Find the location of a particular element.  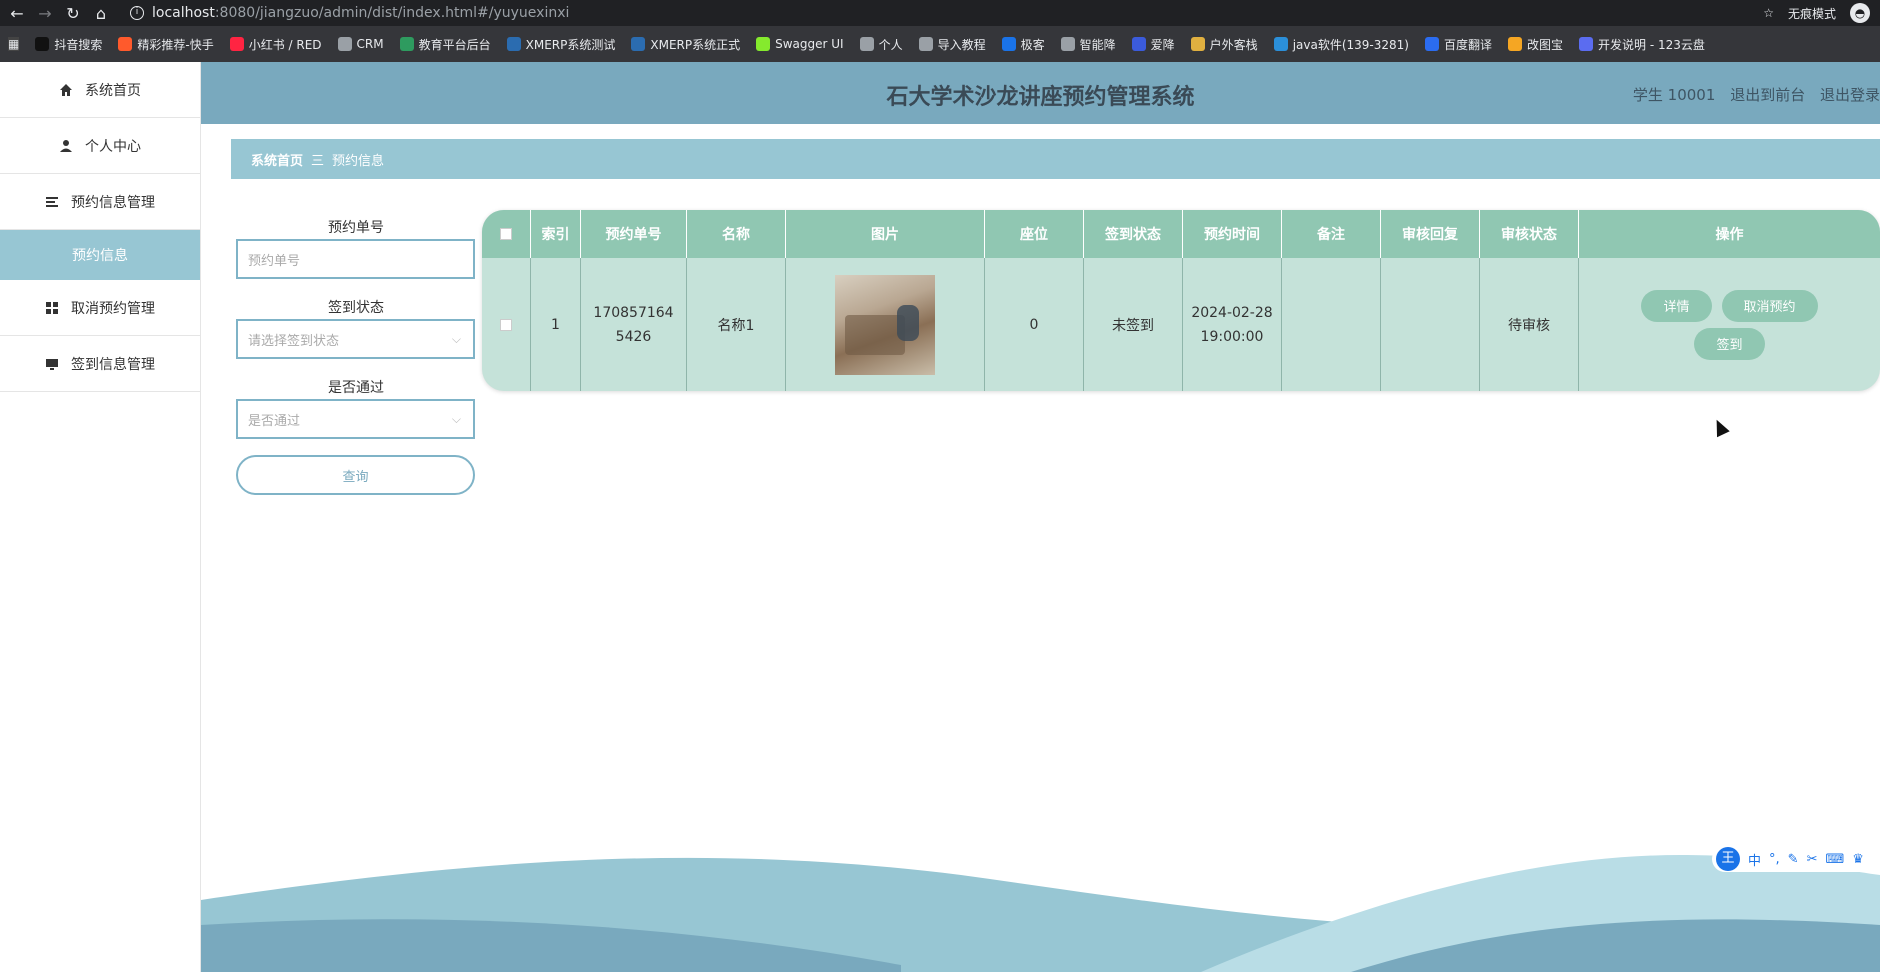

select-all-checkbox is located at coordinates (506, 234).